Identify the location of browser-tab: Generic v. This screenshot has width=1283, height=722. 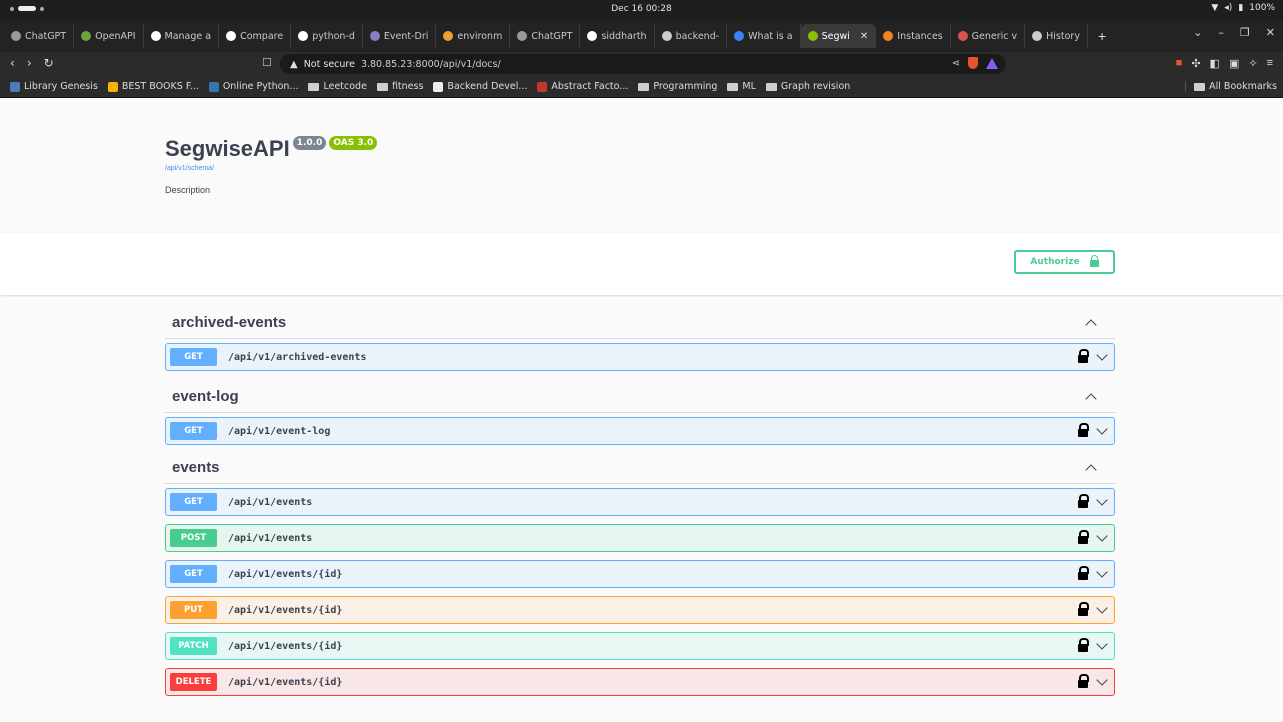
(988, 36).